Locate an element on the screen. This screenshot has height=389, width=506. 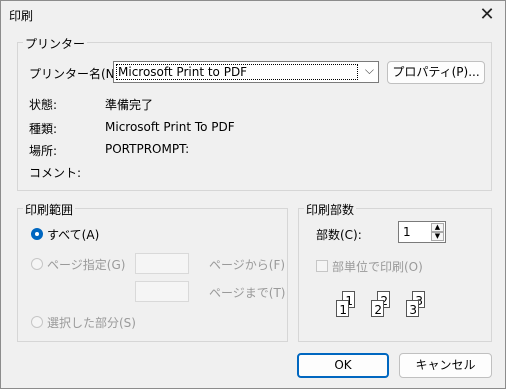
printer-name-label: プリンター名(N): is located at coordinates (76, 74).